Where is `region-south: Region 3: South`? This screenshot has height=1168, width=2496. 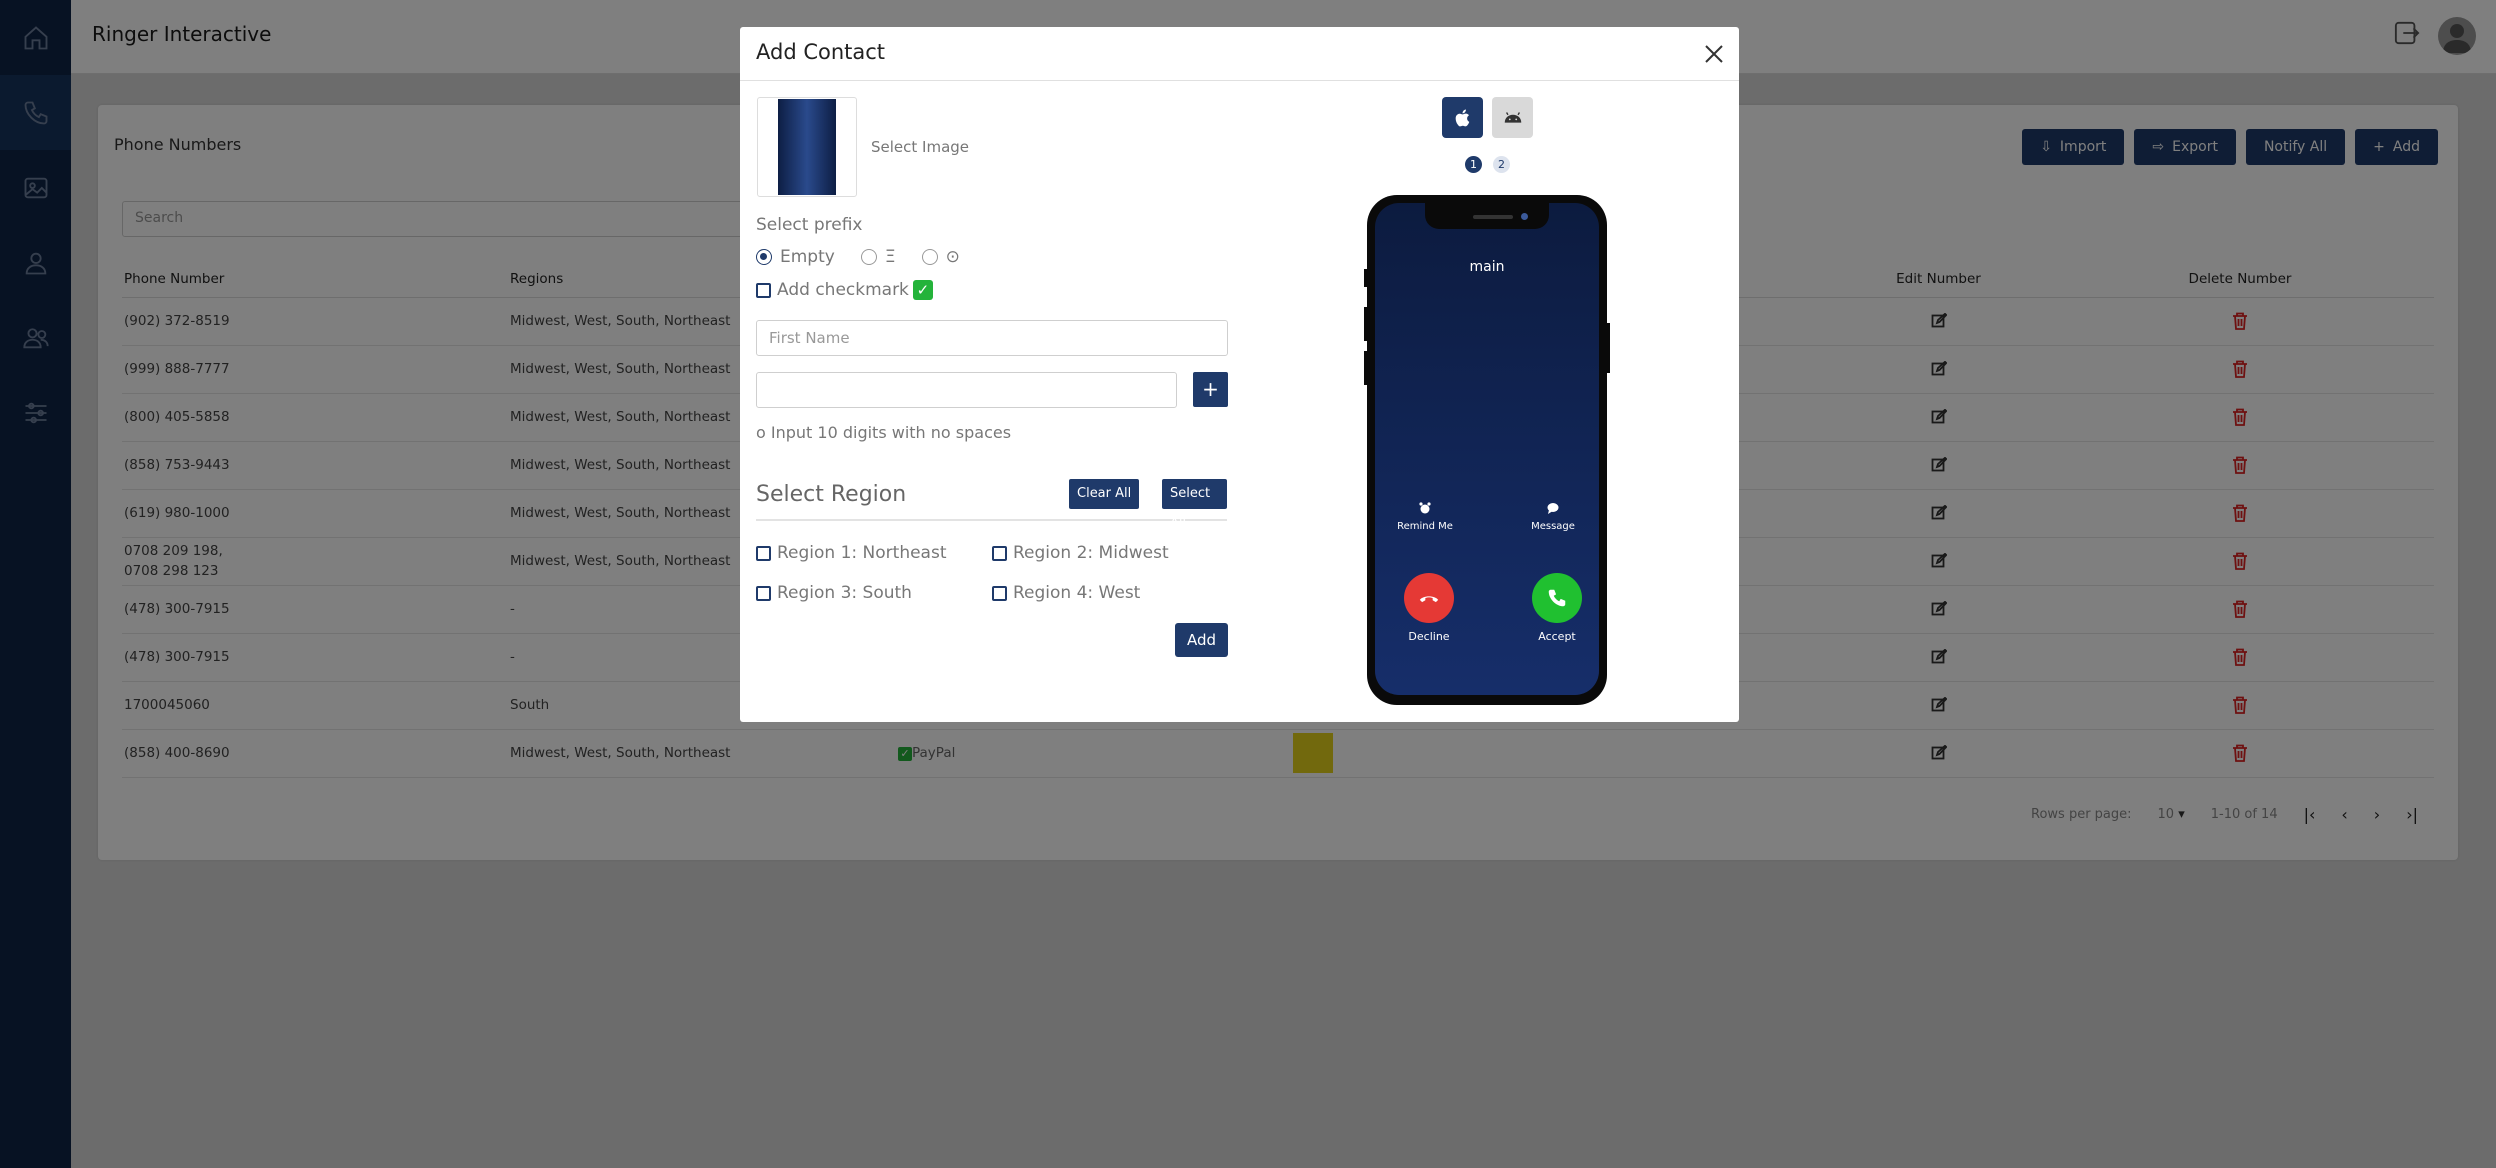
region-south: Region 3: South is located at coordinates (834, 593).